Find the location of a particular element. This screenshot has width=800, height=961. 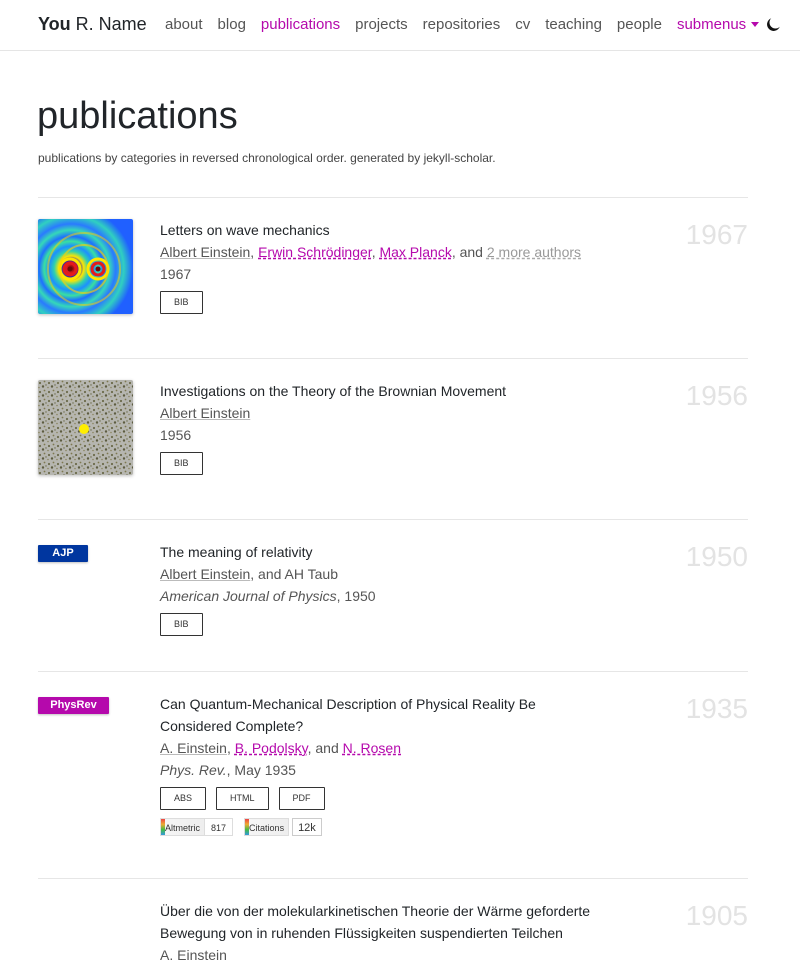

publication-year: 1950 is located at coordinates (716, 556).